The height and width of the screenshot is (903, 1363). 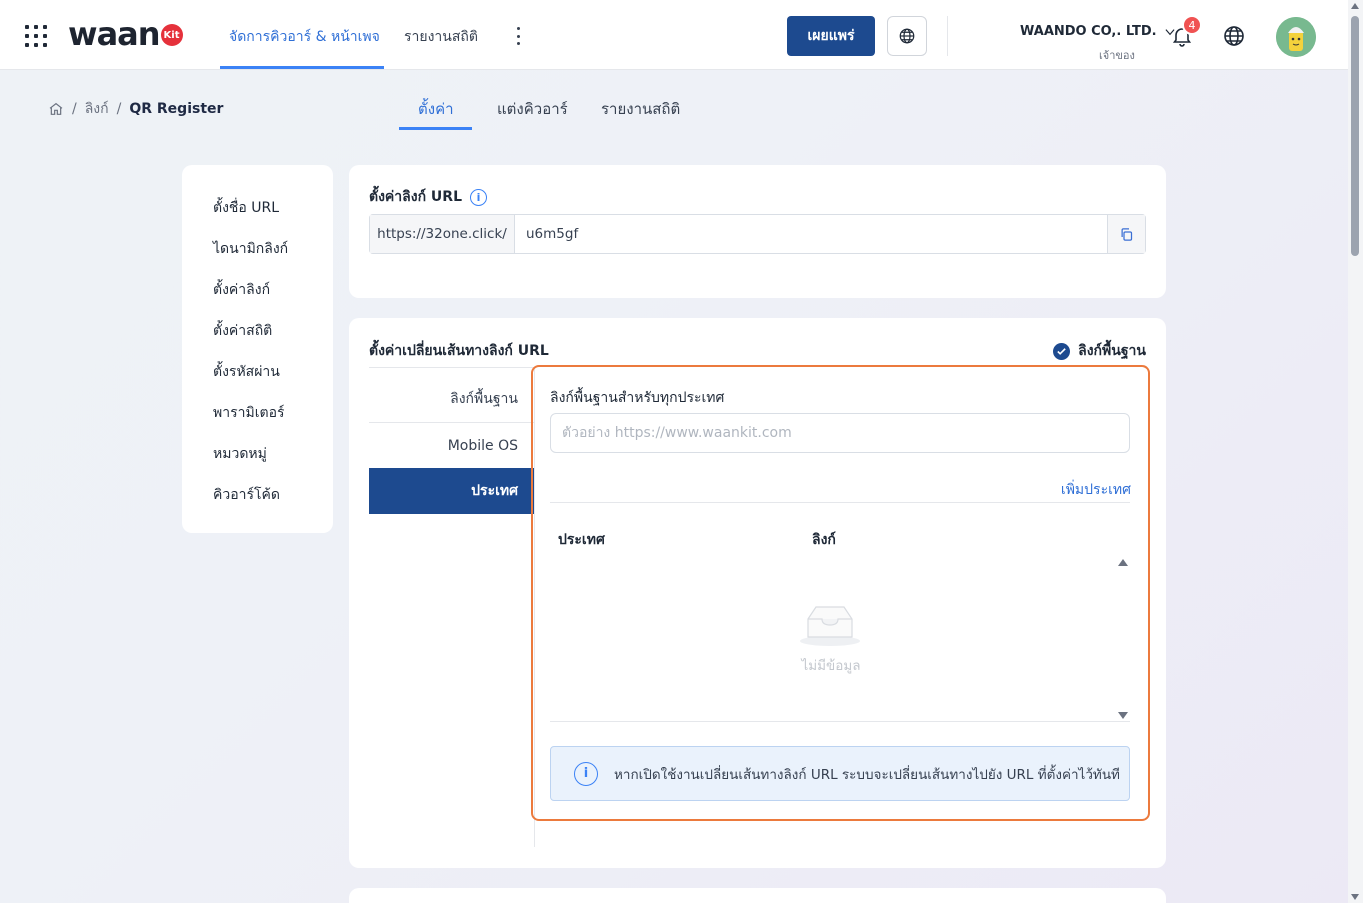 I want to click on more-menu-icon, so click(x=518, y=36).